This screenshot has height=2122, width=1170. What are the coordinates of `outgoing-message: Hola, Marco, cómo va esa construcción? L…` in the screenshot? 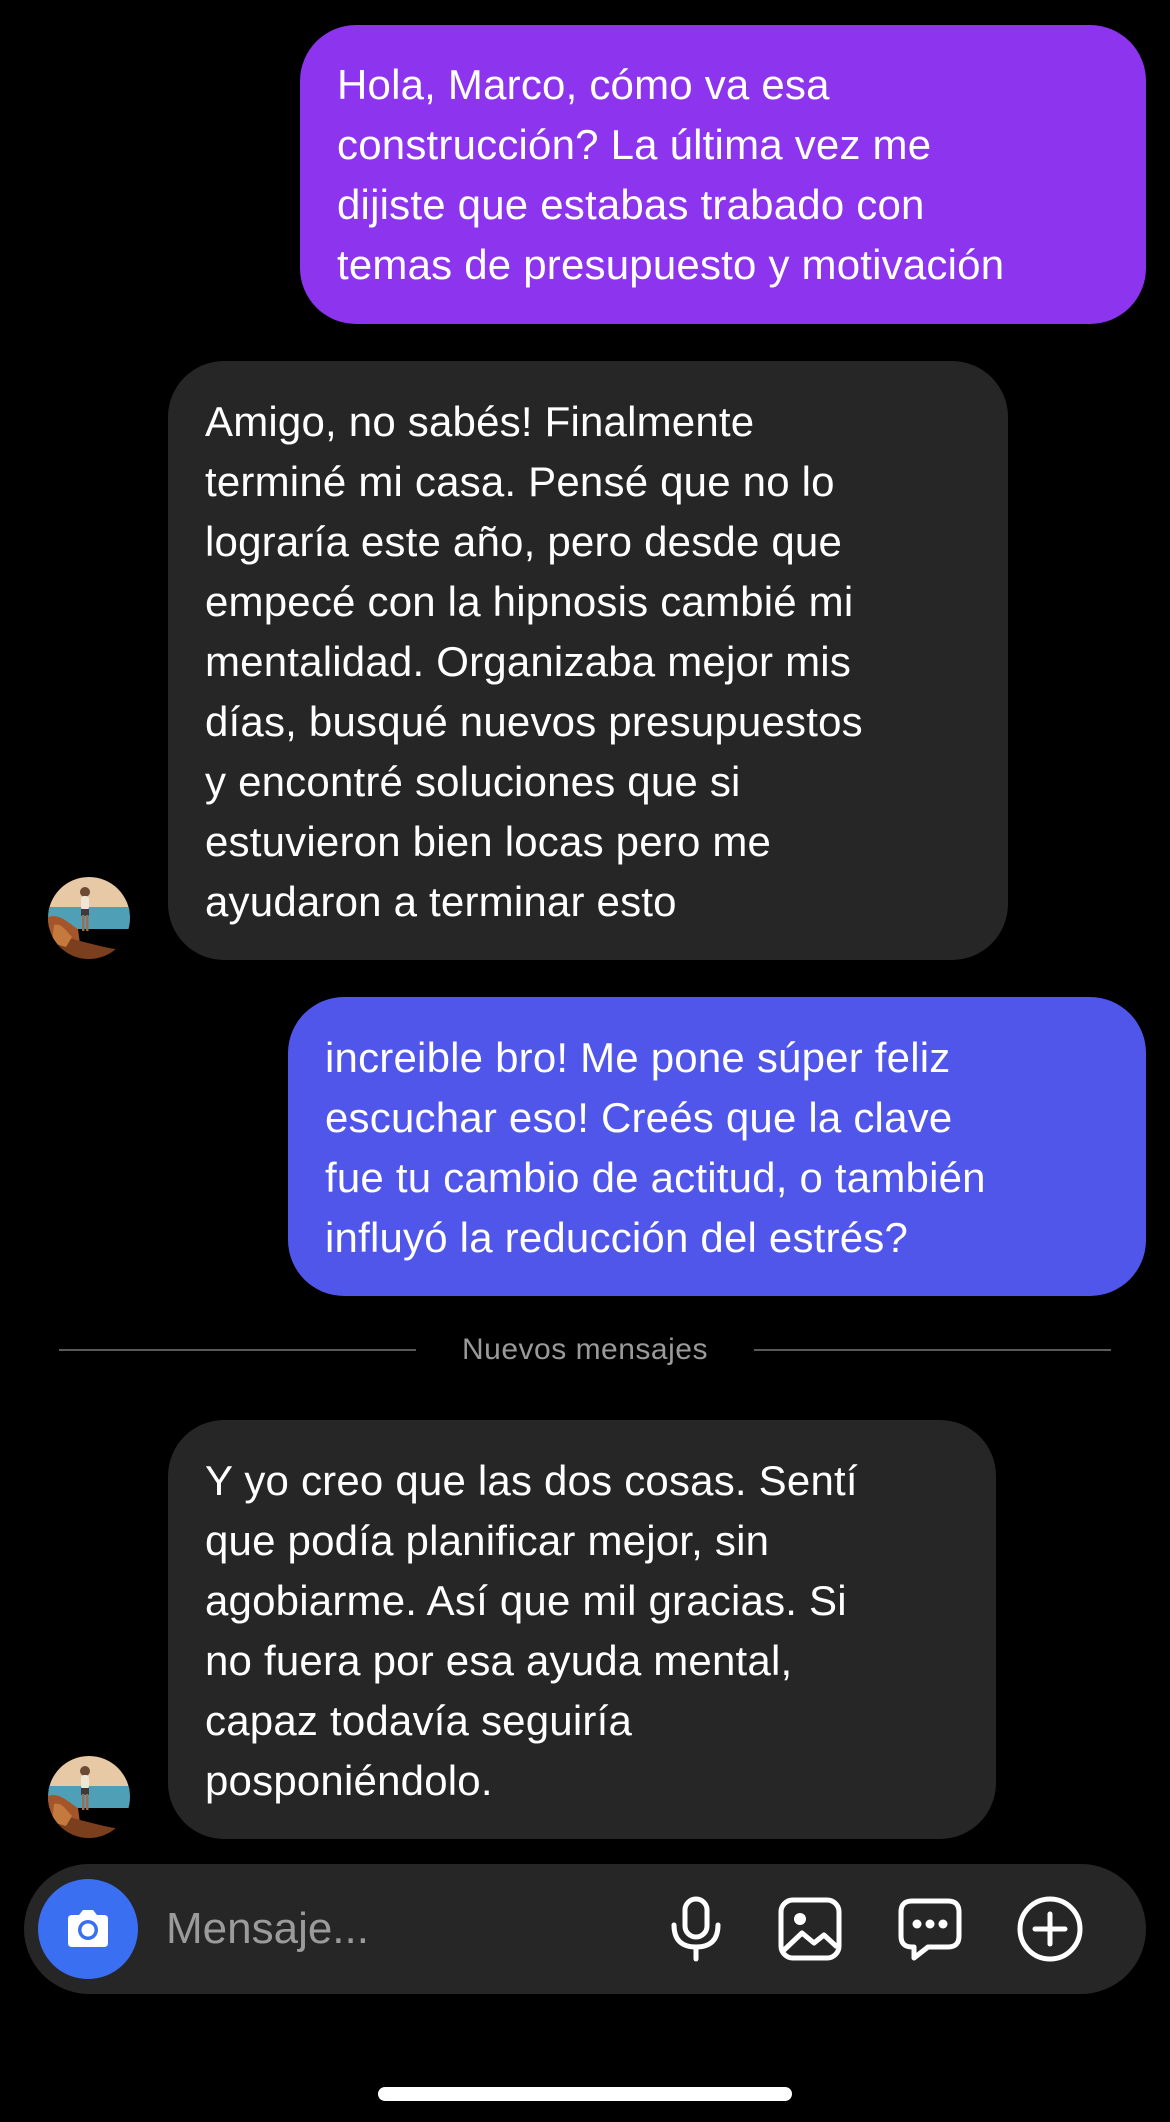 It's located at (723, 174).